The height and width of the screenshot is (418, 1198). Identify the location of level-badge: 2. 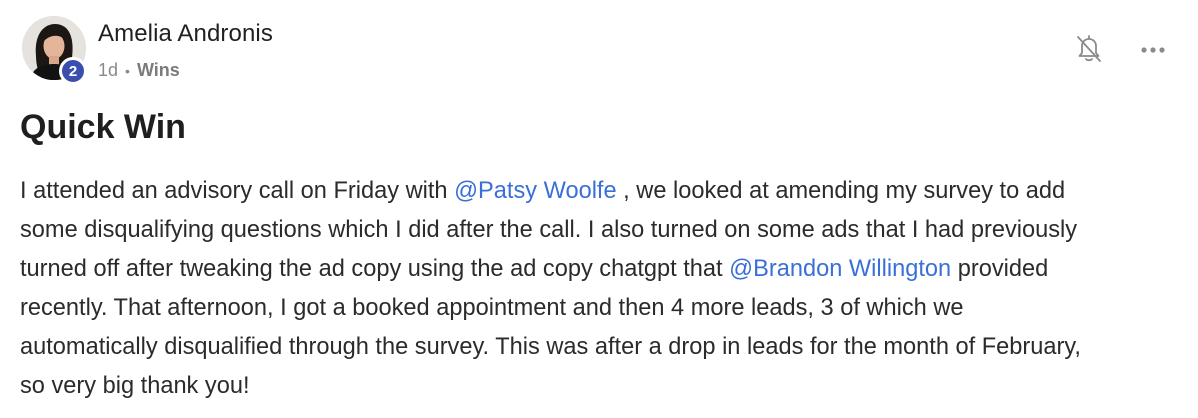
(73, 71).